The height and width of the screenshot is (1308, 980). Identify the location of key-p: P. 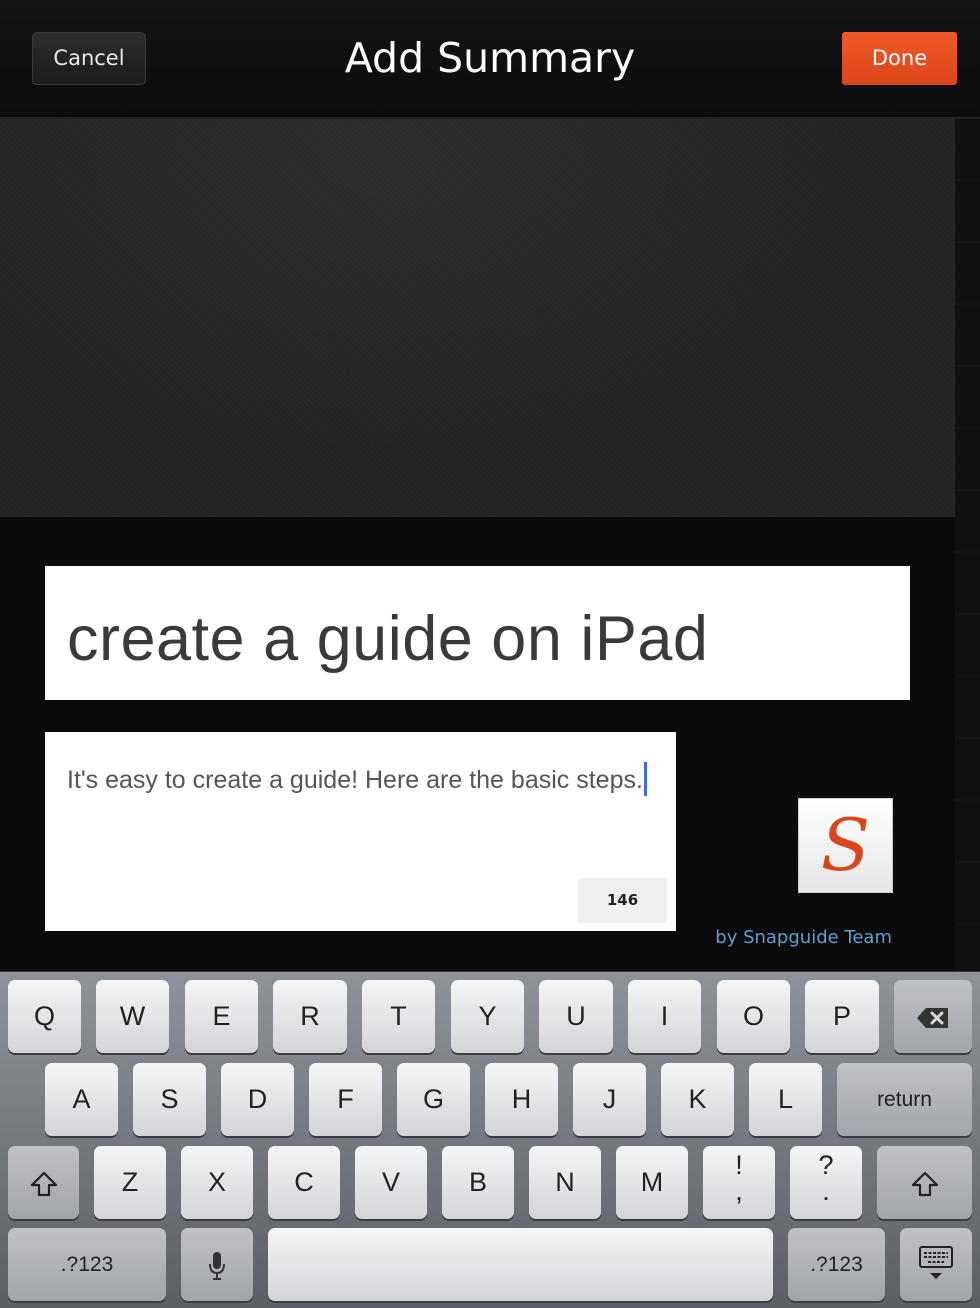
(842, 1016).